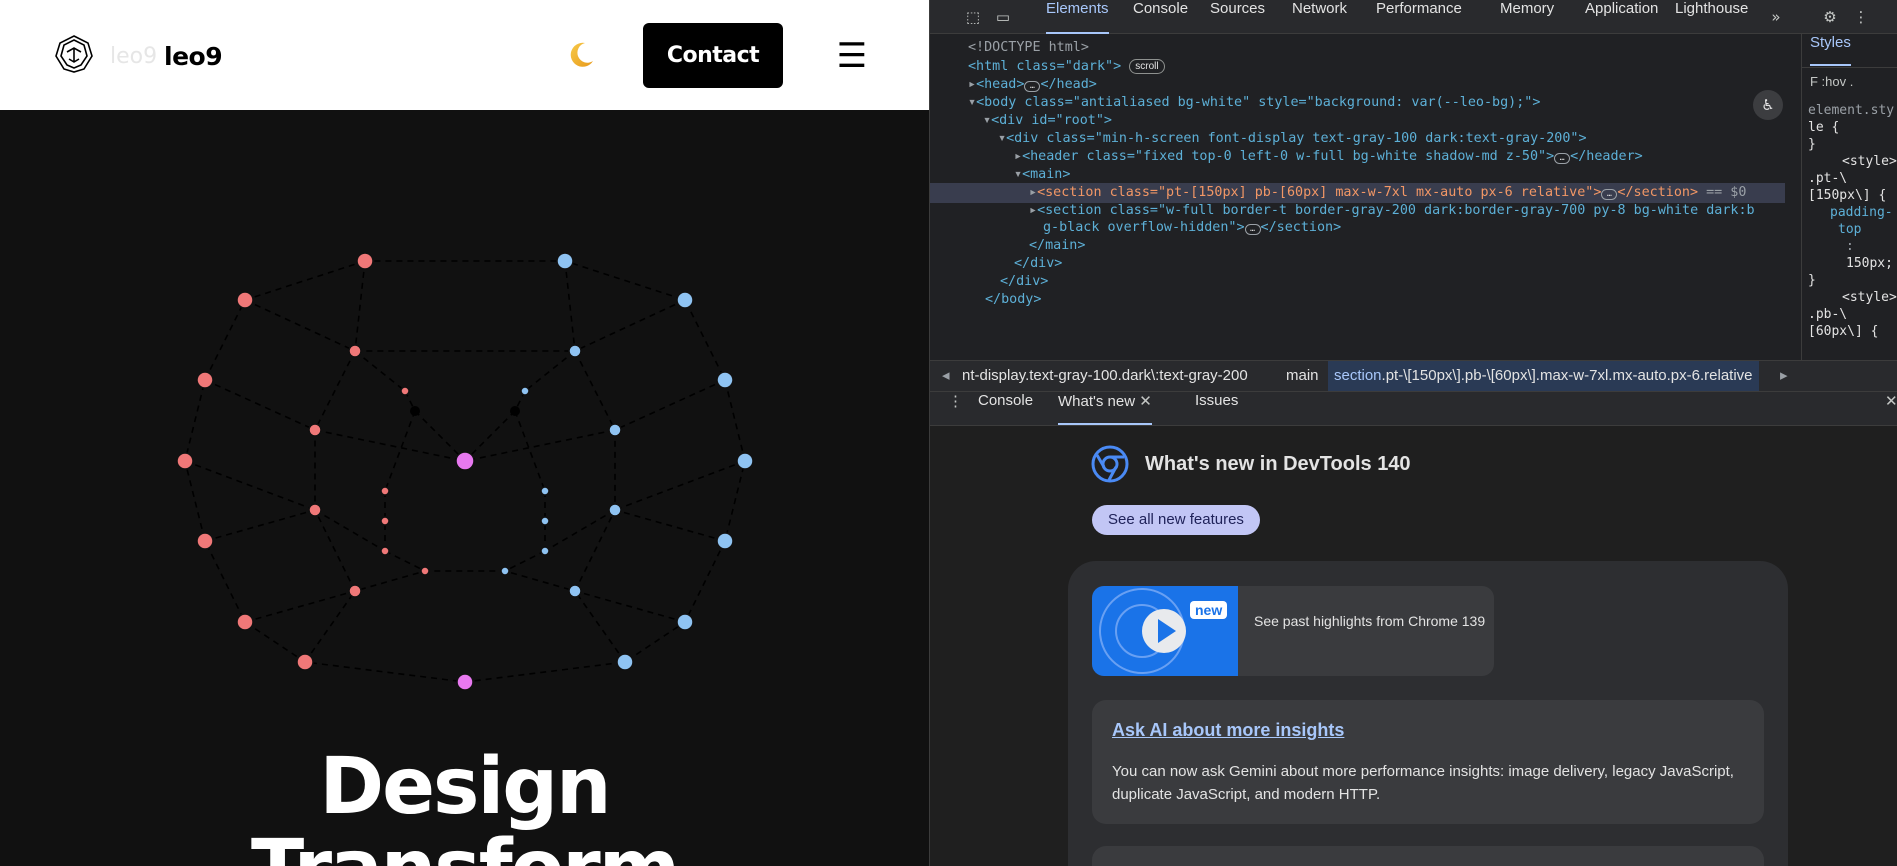  Describe the element at coordinates (464, 848) in the screenshot. I see `hero-line-2: Transform` at that location.